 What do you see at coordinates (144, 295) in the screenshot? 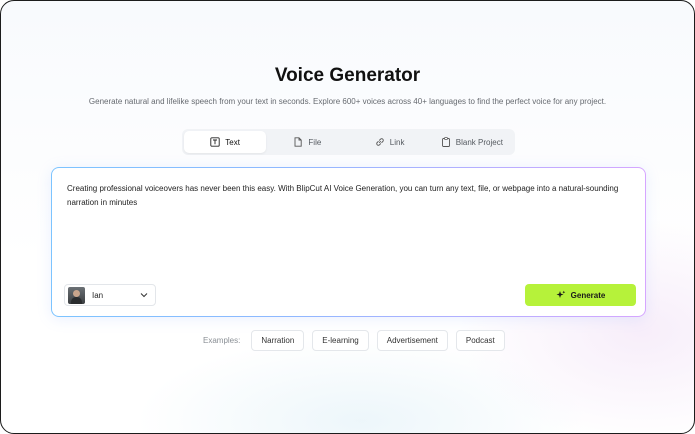
I see `chevron-down-icon` at bounding box center [144, 295].